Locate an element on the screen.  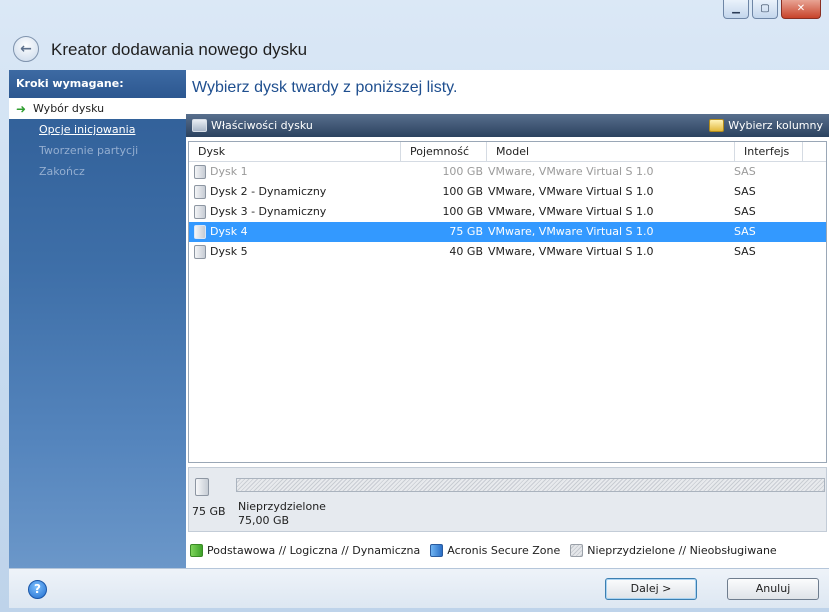
maximize-icon: ▢ is located at coordinates (765, 8).